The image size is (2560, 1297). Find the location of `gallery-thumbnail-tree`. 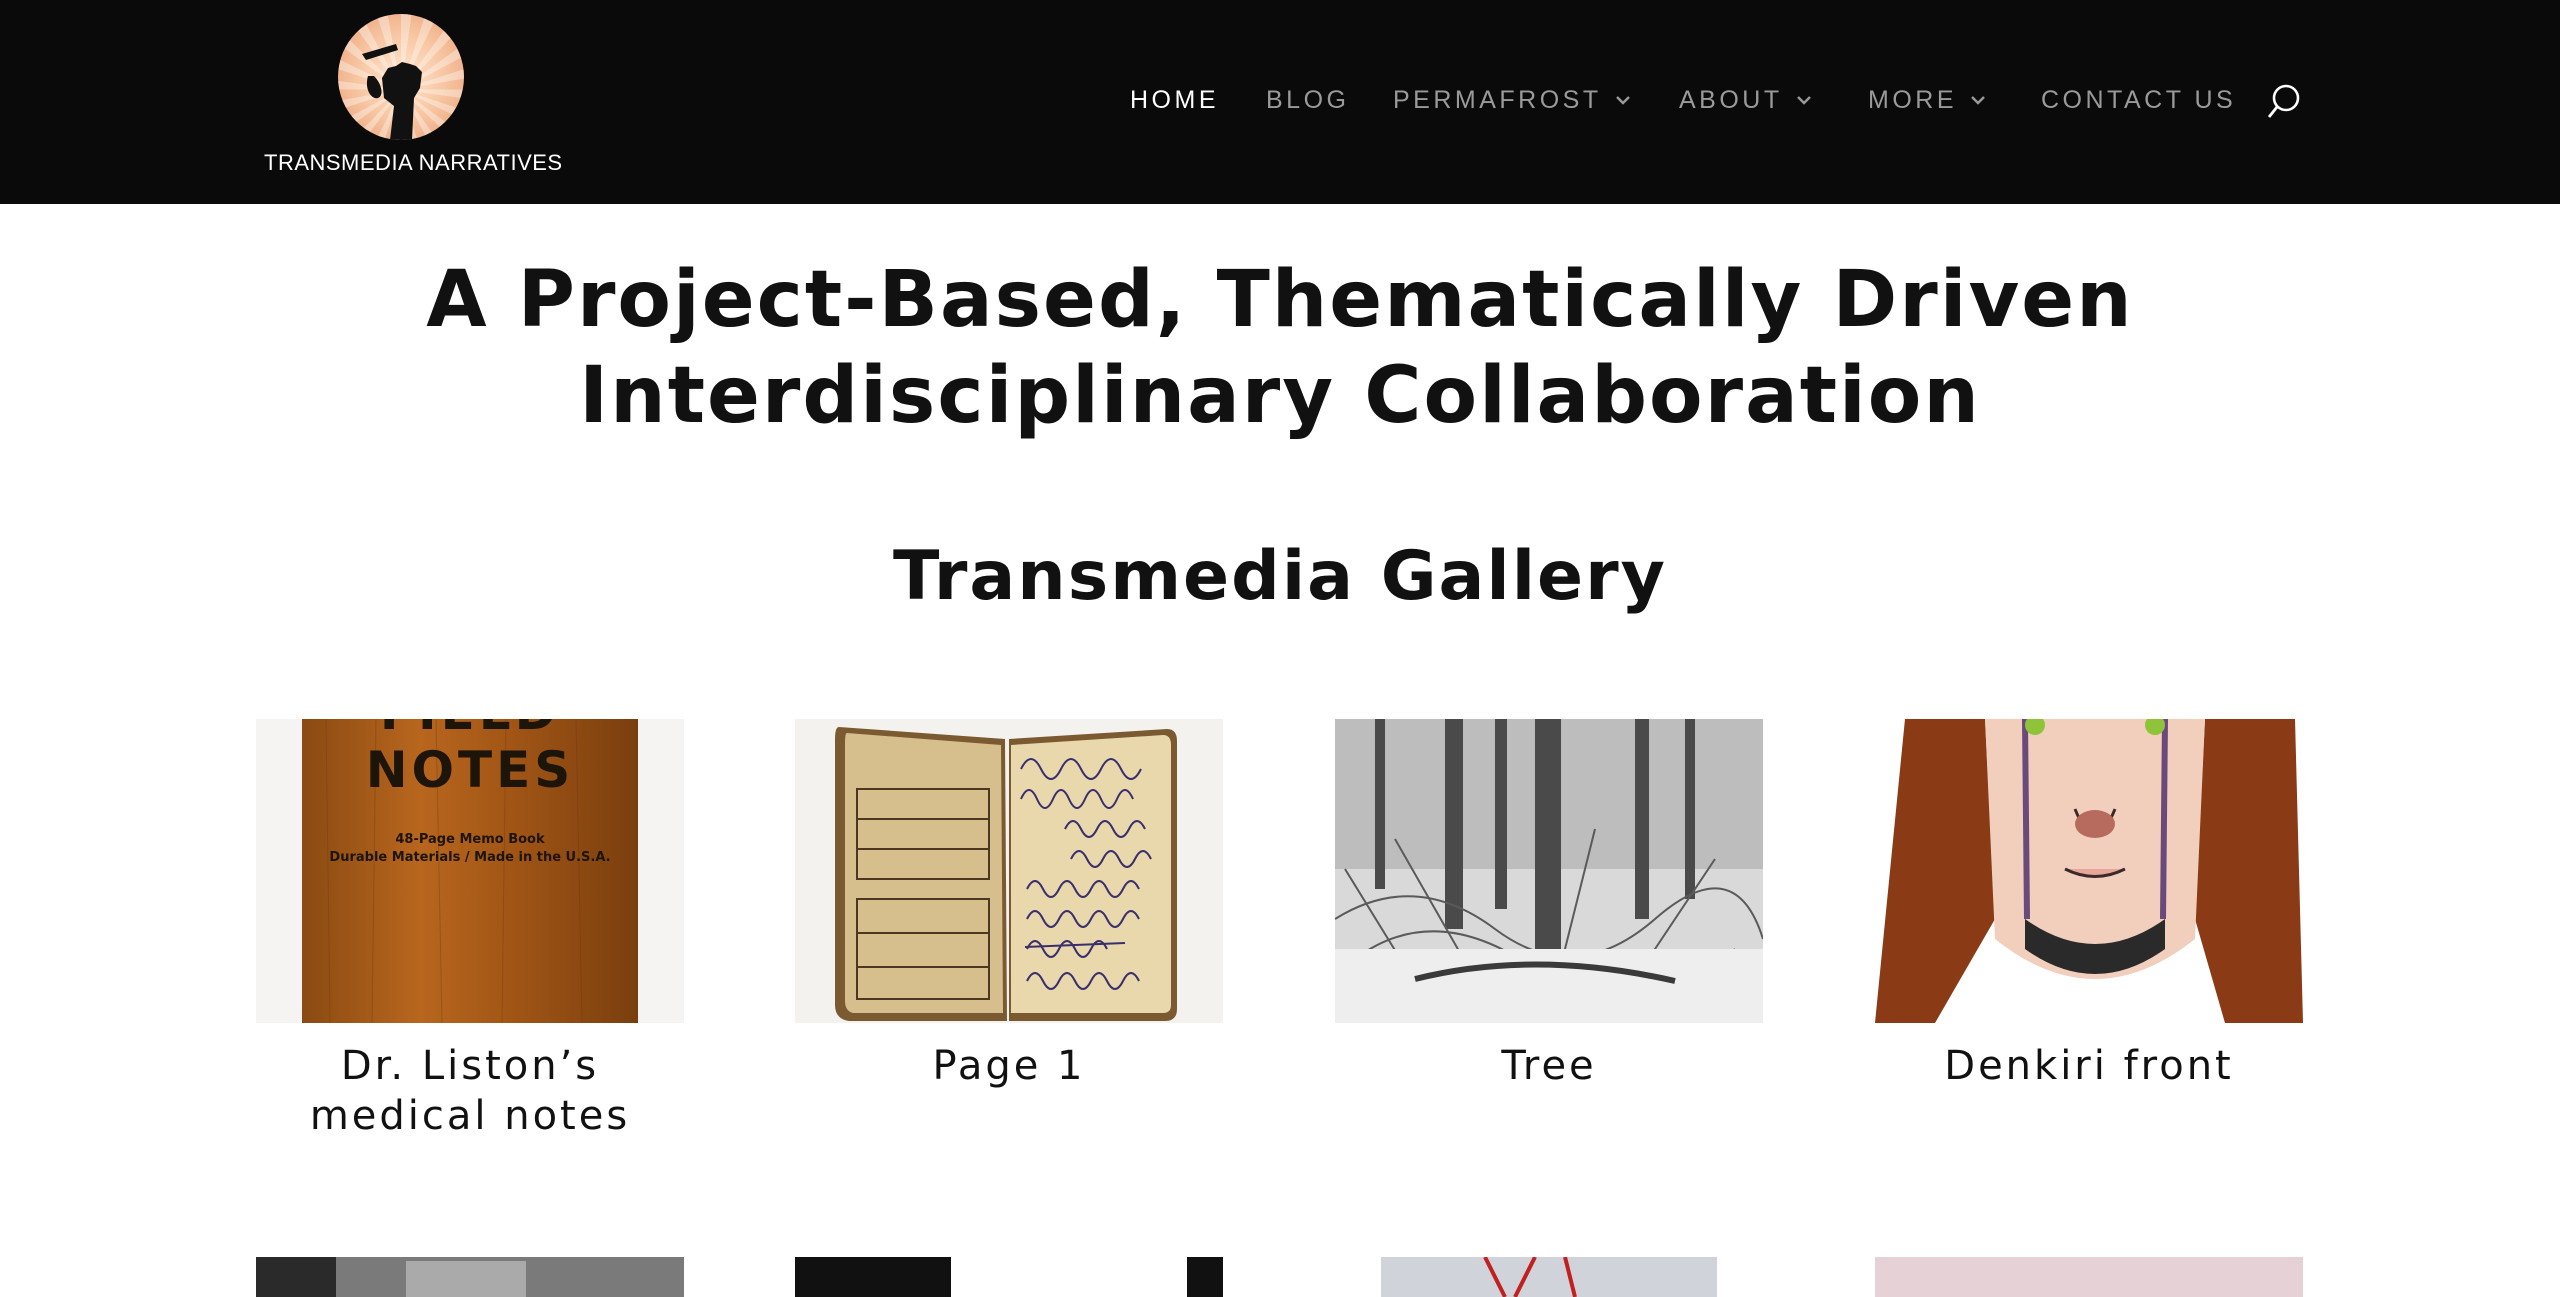

gallery-thumbnail-tree is located at coordinates (1549, 871).